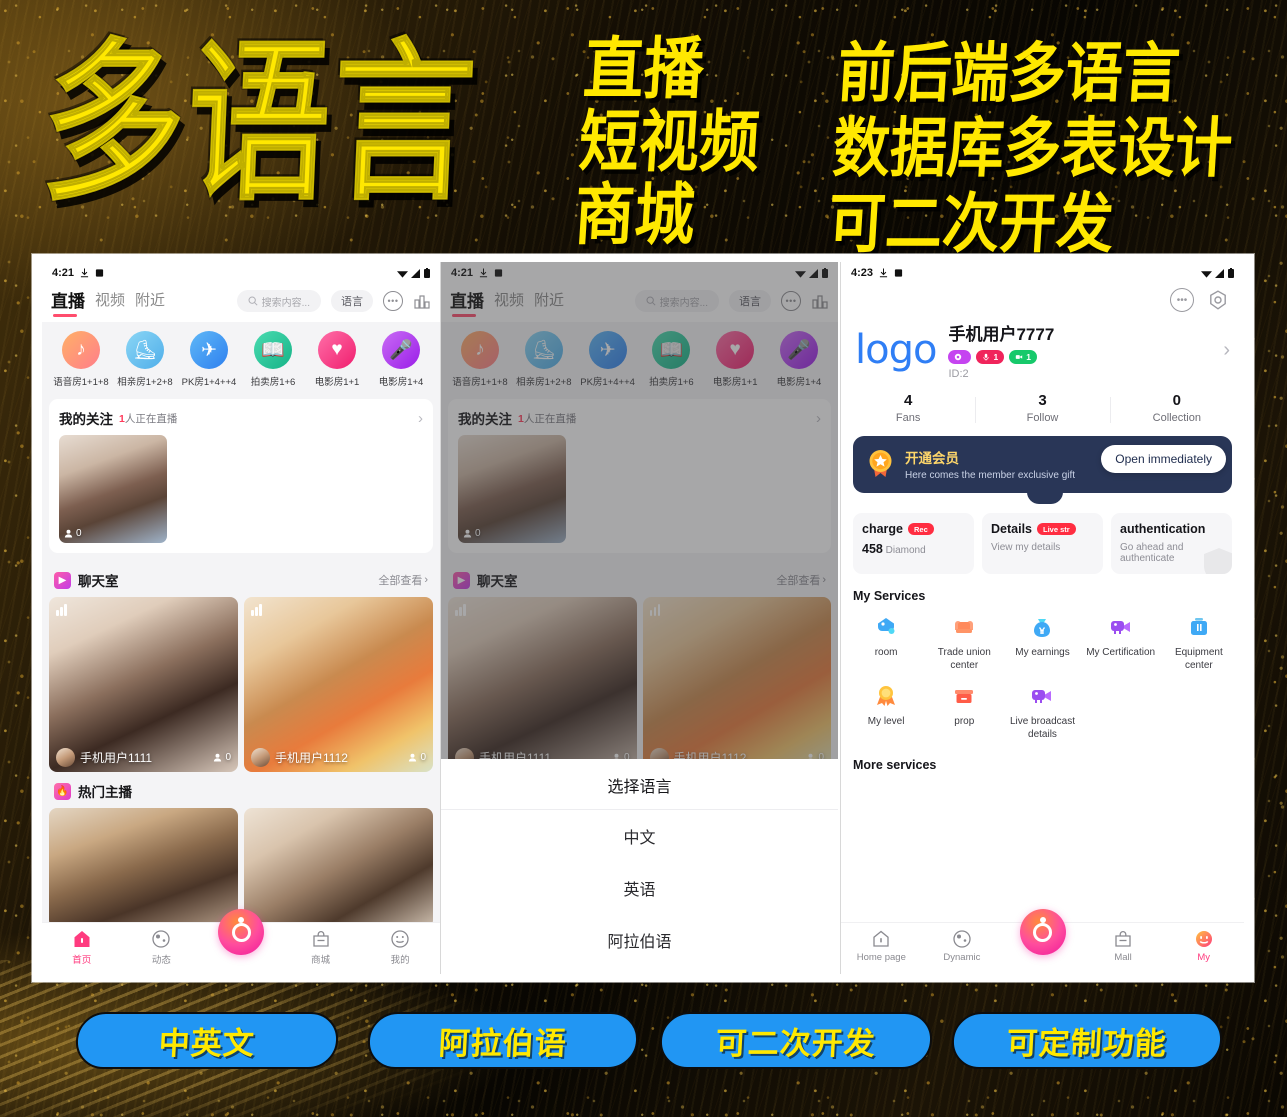 The image size is (1287, 1117). What do you see at coordinates (498, 273) in the screenshot?
I see `app-icon` at bounding box center [498, 273].